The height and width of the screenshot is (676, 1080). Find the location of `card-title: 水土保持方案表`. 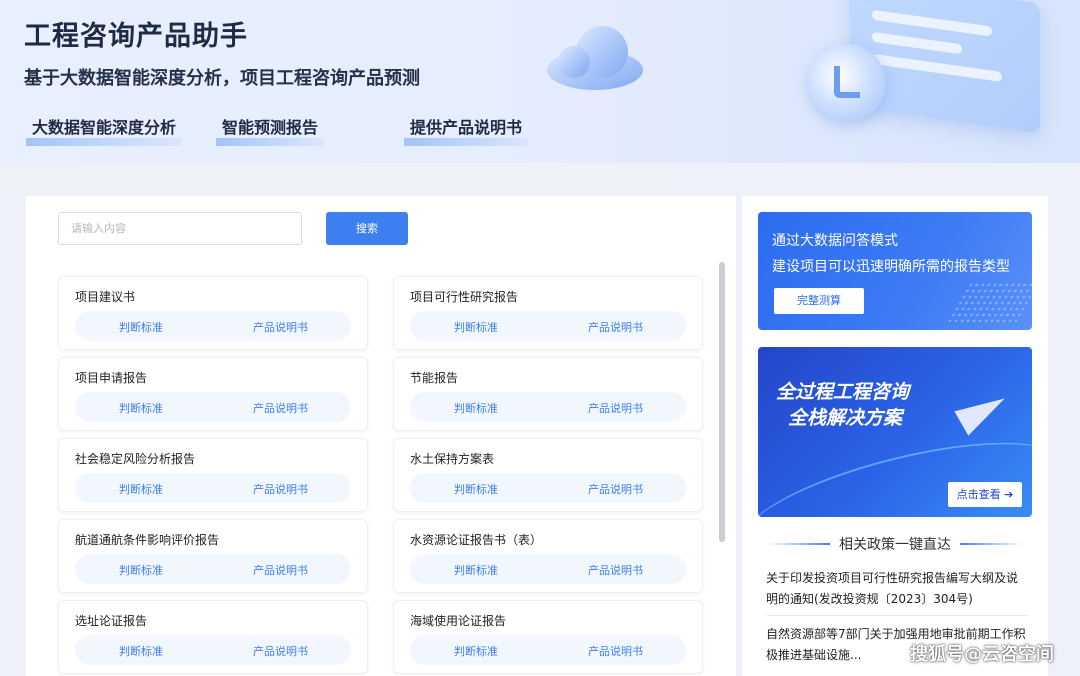

card-title: 水土保持方案表 is located at coordinates (452, 459).